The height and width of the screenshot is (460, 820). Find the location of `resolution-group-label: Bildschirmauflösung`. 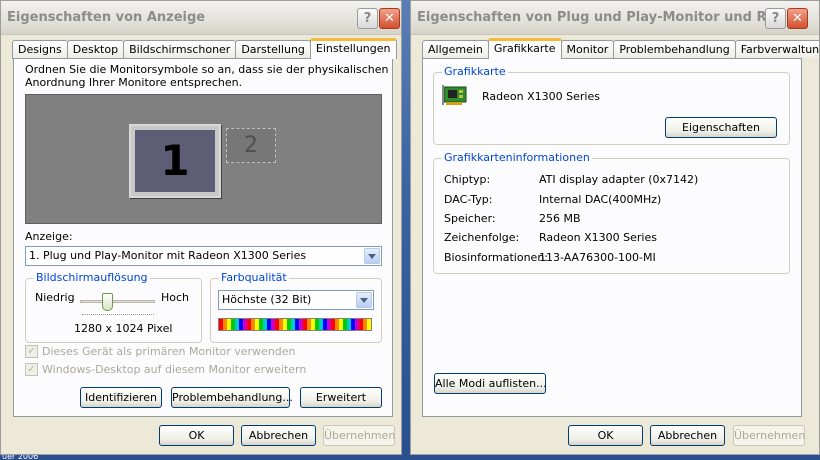

resolution-group-label: Bildschirmauflösung is located at coordinates (92, 277).